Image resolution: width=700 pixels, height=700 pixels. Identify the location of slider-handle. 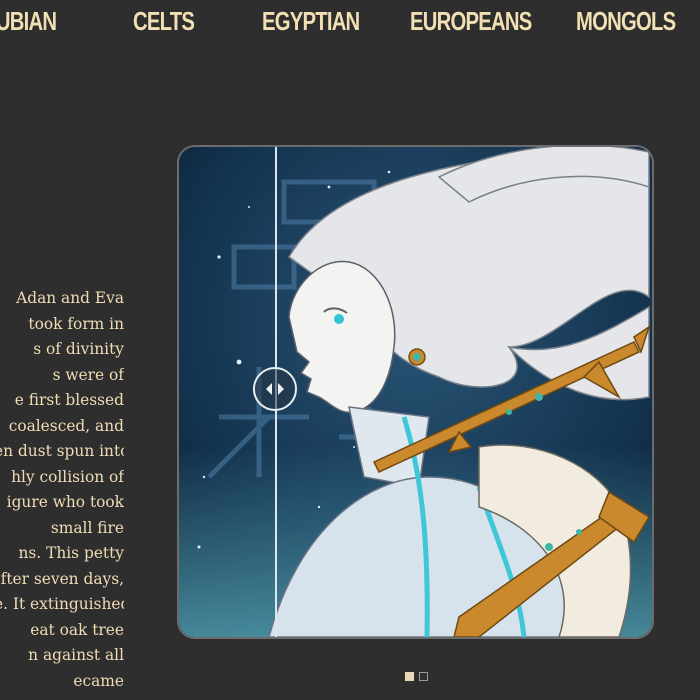
(275, 389).